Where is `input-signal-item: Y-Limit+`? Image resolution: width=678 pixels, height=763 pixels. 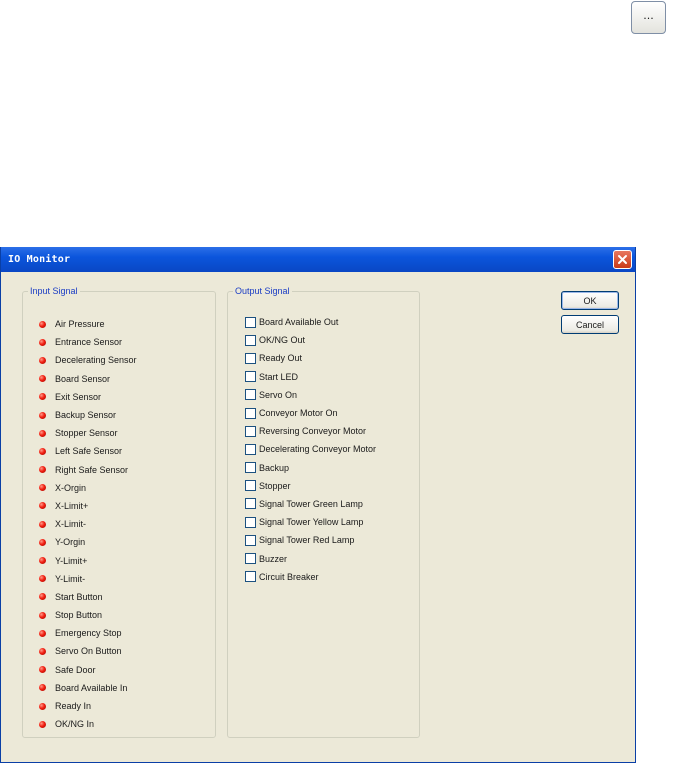 input-signal-item: Y-Limit+ is located at coordinates (88, 560).